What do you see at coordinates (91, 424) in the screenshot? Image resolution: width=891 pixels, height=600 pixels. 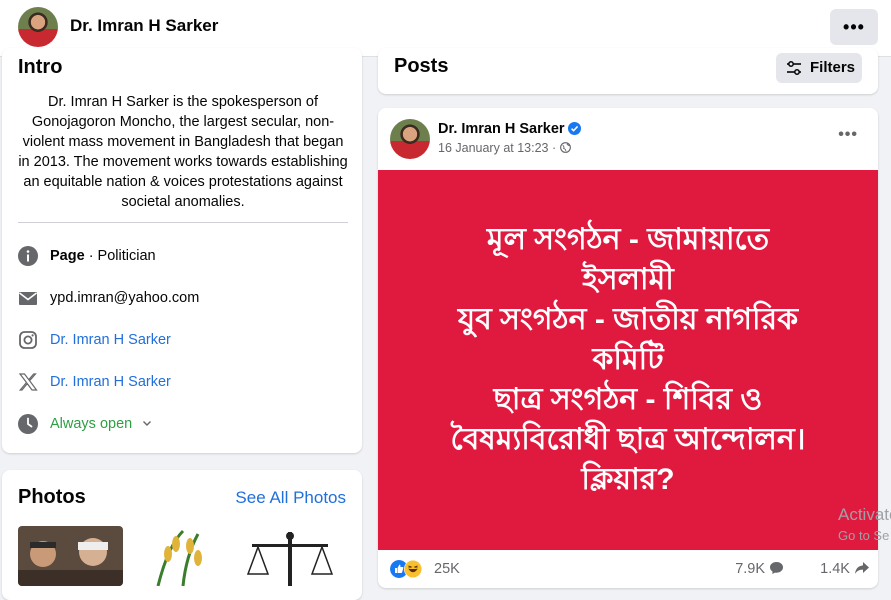 I see `hours-label: Always open` at bounding box center [91, 424].